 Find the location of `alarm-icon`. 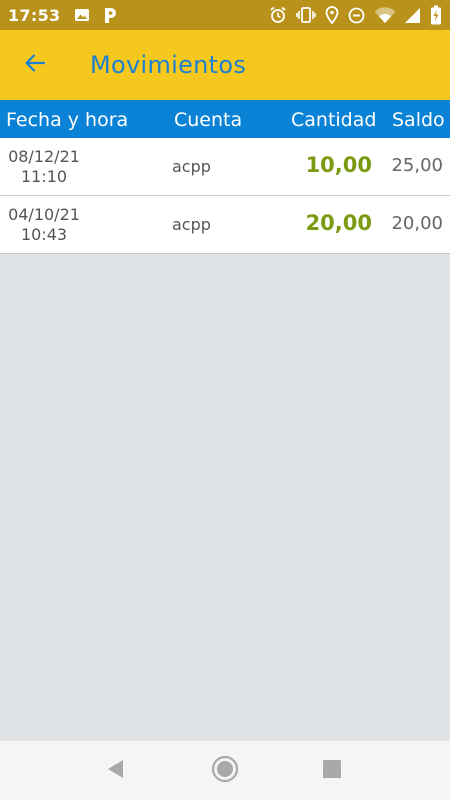

alarm-icon is located at coordinates (278, 15).